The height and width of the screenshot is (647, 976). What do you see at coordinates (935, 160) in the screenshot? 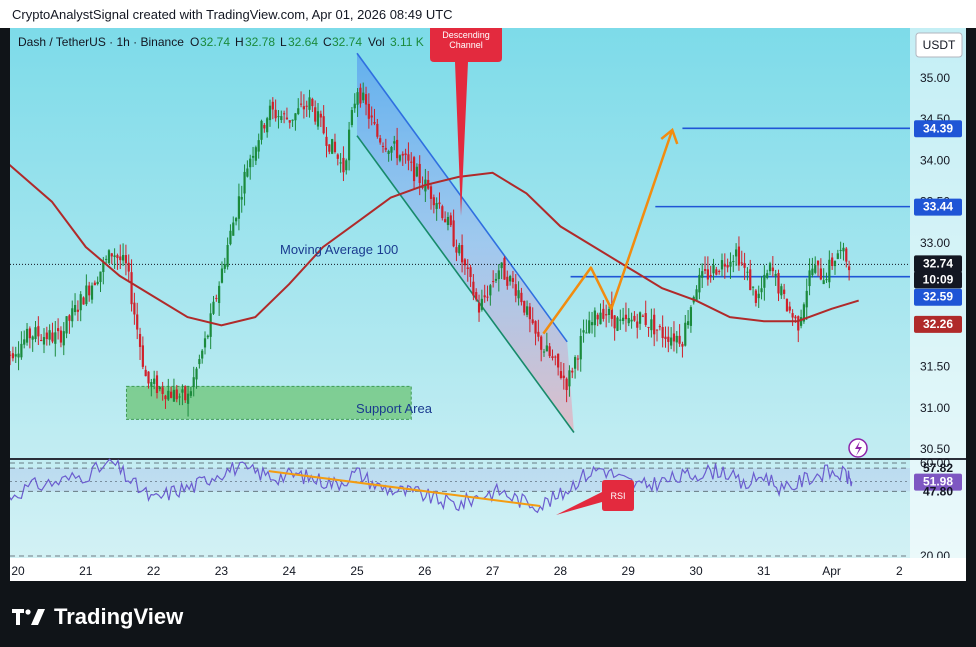
I see `price-tick-label: 34.00` at bounding box center [935, 160].